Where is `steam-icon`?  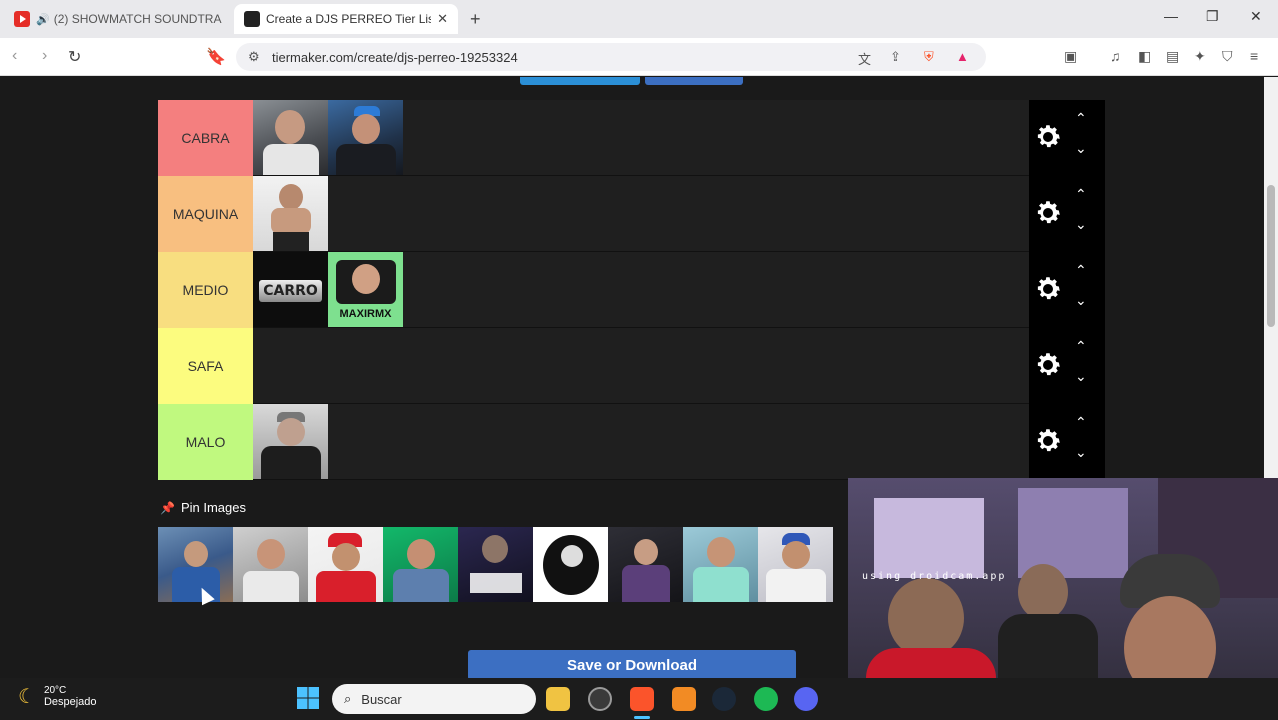 steam-icon is located at coordinates (724, 699).